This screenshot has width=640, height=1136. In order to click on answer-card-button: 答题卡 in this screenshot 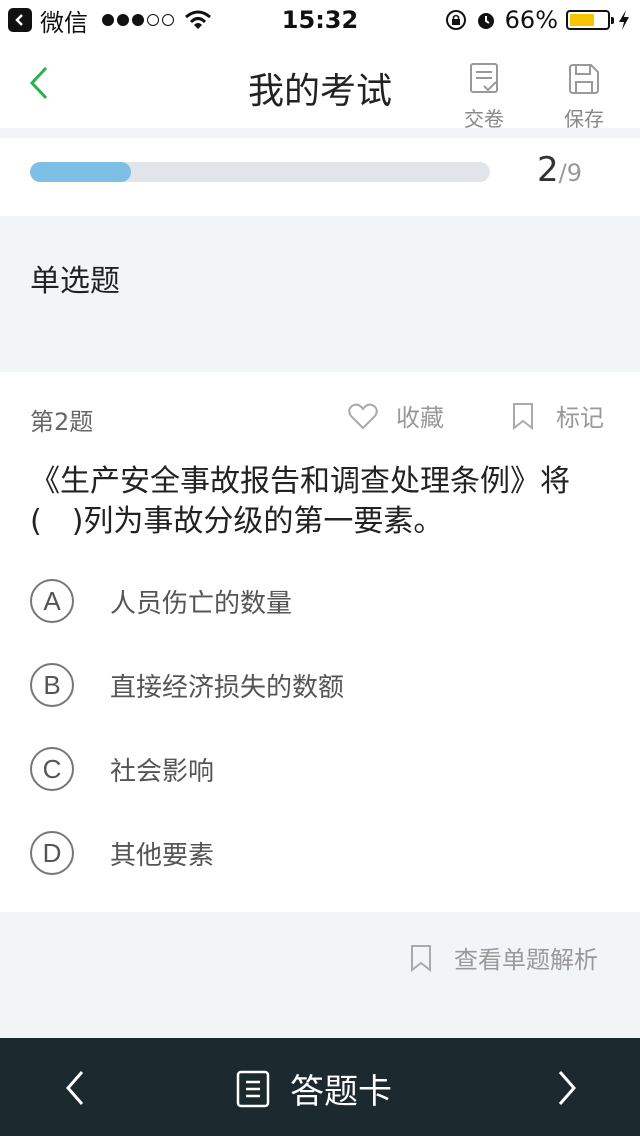, I will do `click(314, 1088)`.